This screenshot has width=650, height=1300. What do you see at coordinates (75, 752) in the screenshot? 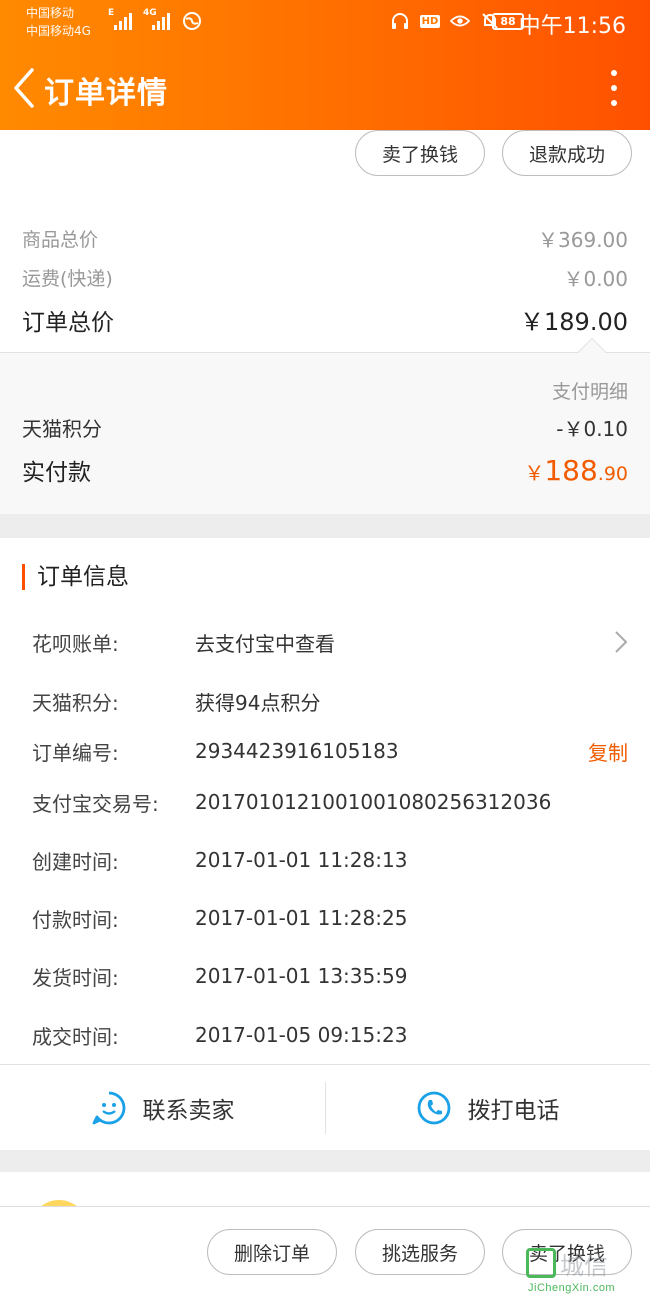
I see `info-label: 订单编号:` at bounding box center [75, 752].